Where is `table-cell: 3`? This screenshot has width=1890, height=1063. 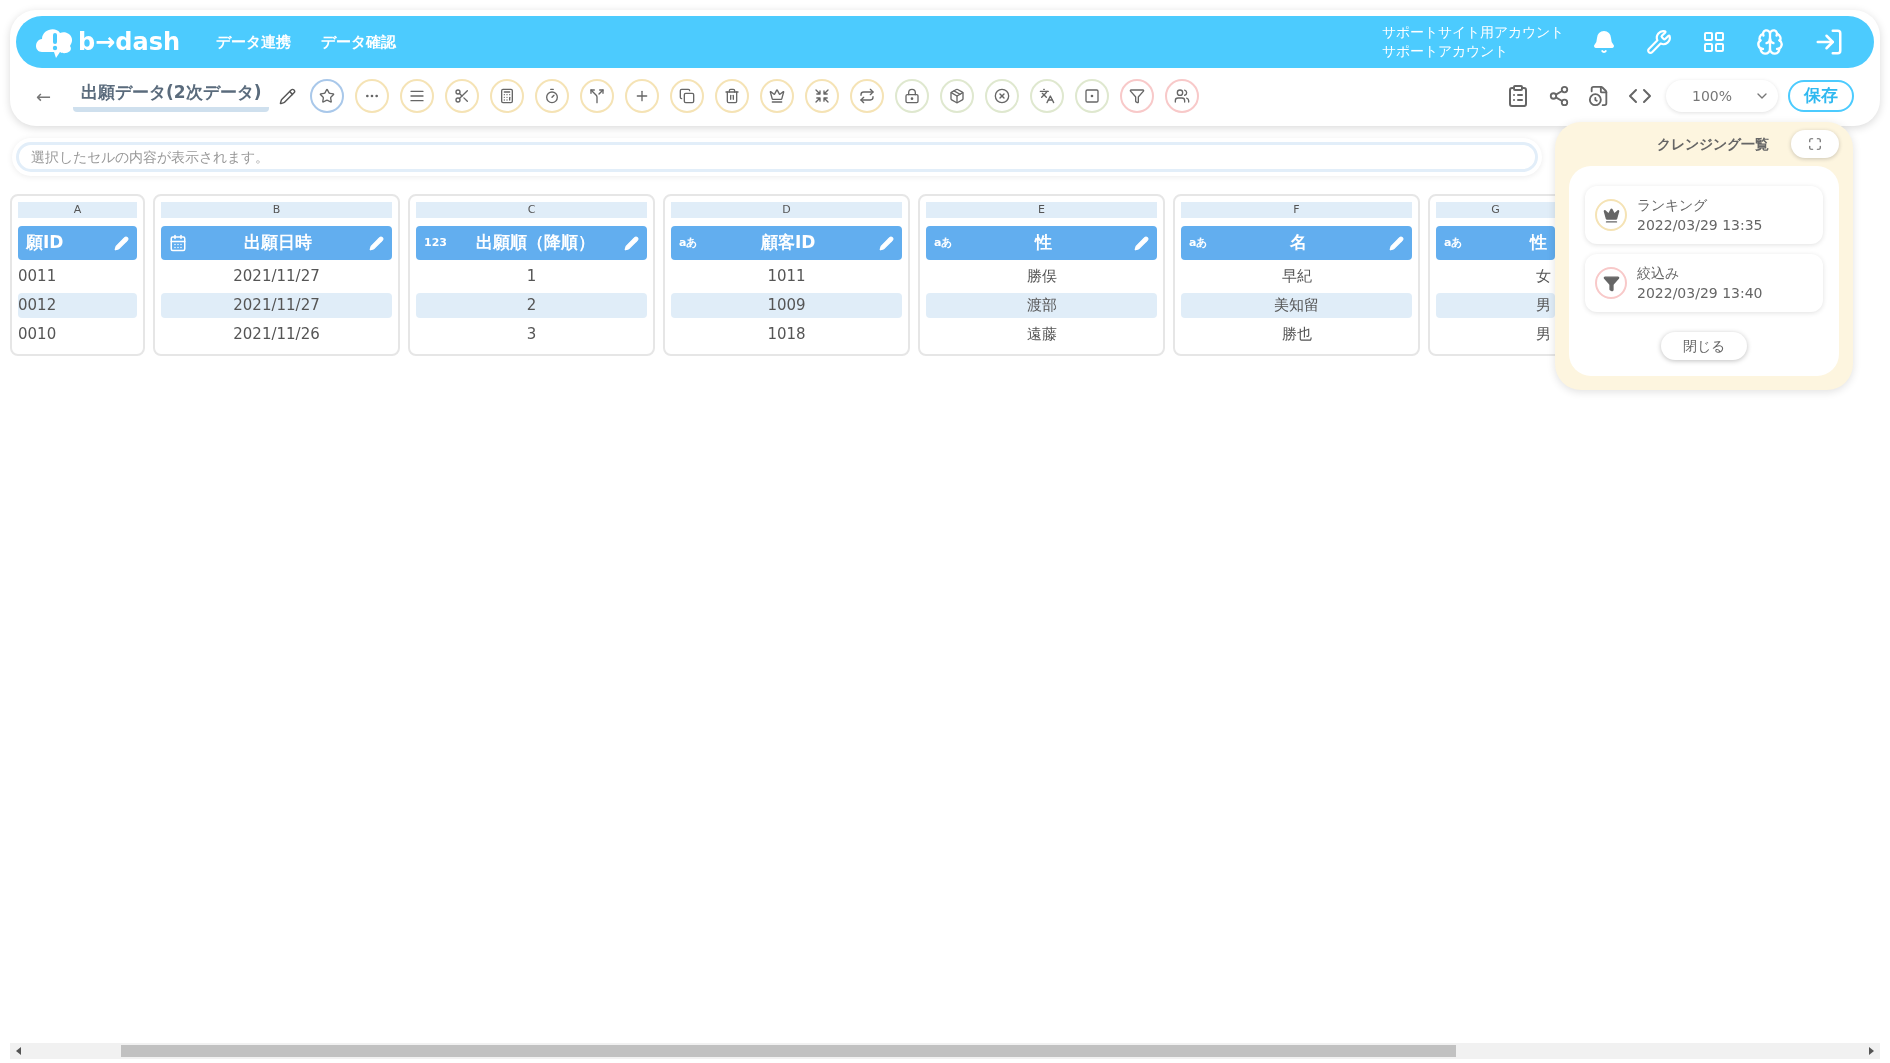 table-cell: 3 is located at coordinates (531, 334).